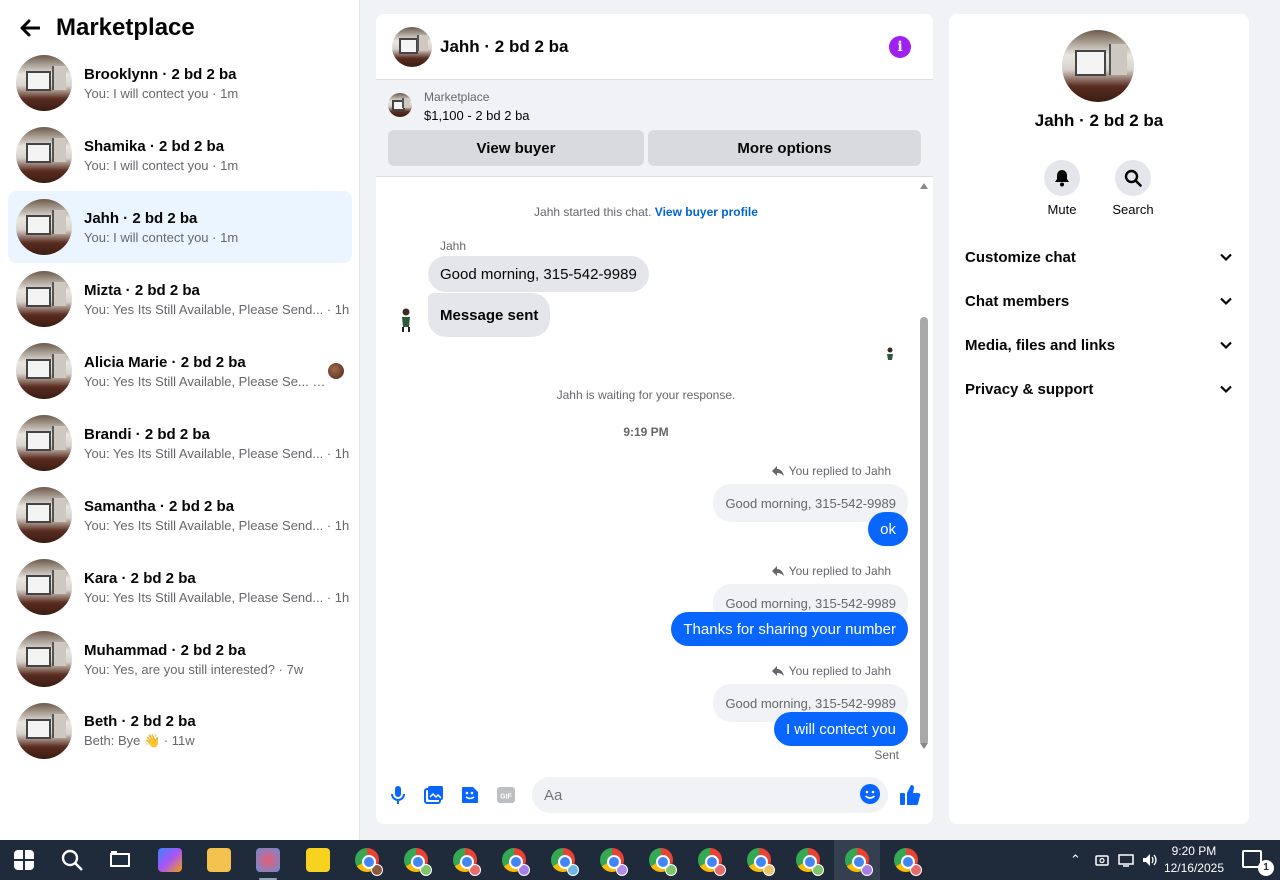 This screenshot has width=1280, height=880. What do you see at coordinates (1126, 860) in the screenshot?
I see `network-icon` at bounding box center [1126, 860].